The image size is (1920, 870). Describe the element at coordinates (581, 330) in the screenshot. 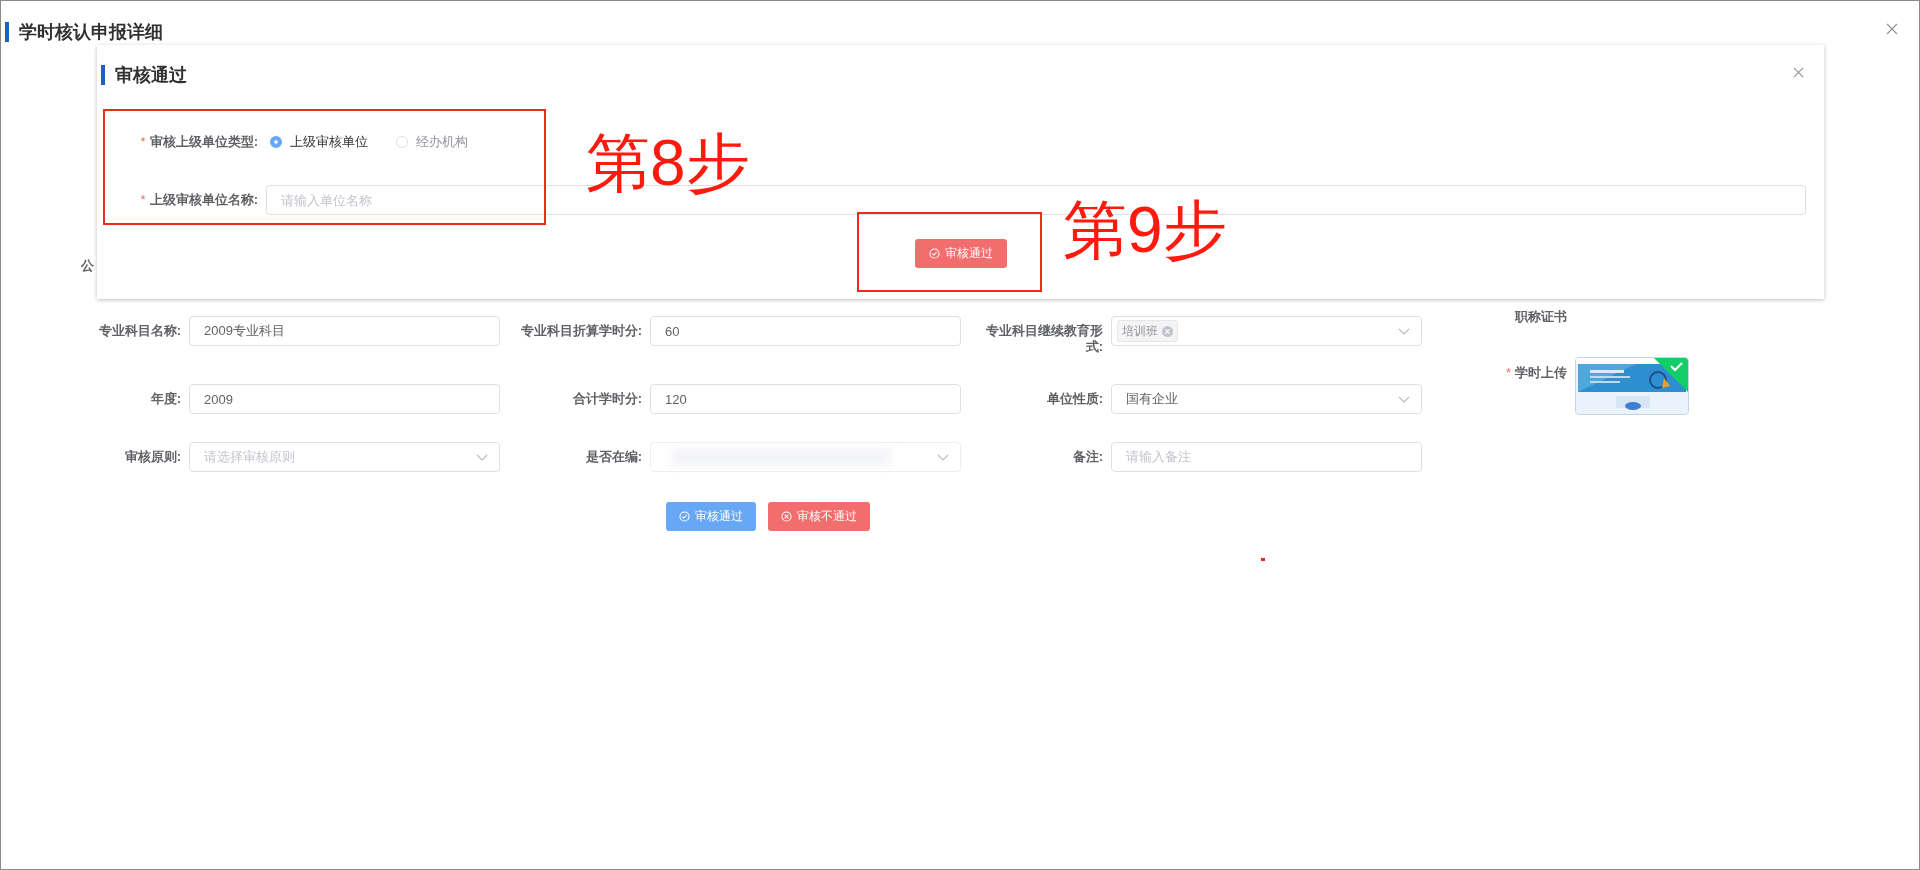

I see `field-label: 专业科目折算学时分:` at that location.